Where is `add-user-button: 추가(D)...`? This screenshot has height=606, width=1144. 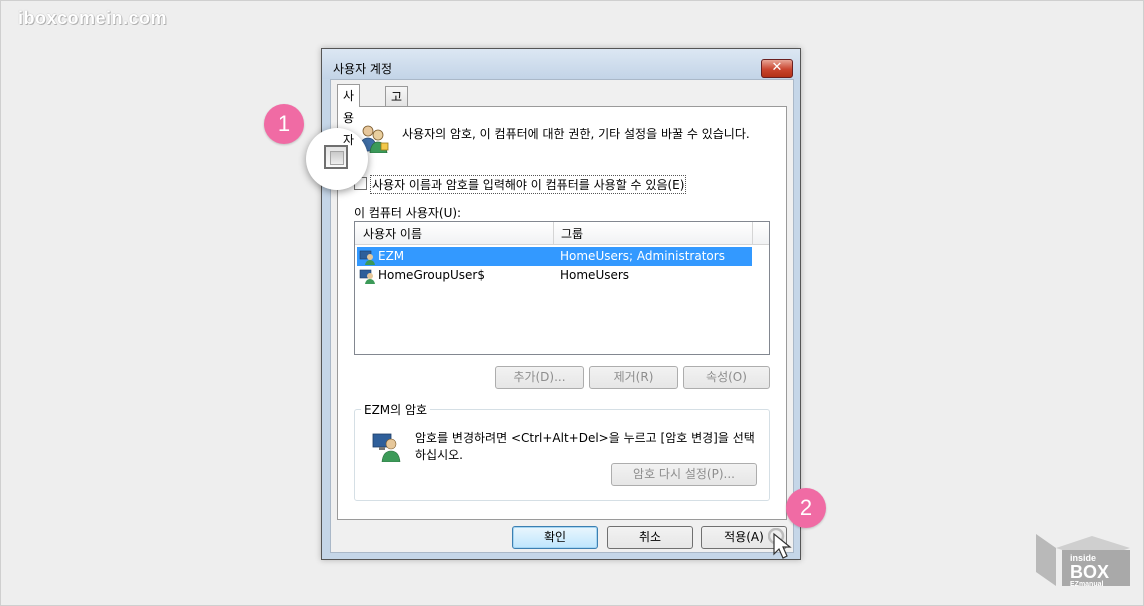
add-user-button: 추가(D)... is located at coordinates (539, 377).